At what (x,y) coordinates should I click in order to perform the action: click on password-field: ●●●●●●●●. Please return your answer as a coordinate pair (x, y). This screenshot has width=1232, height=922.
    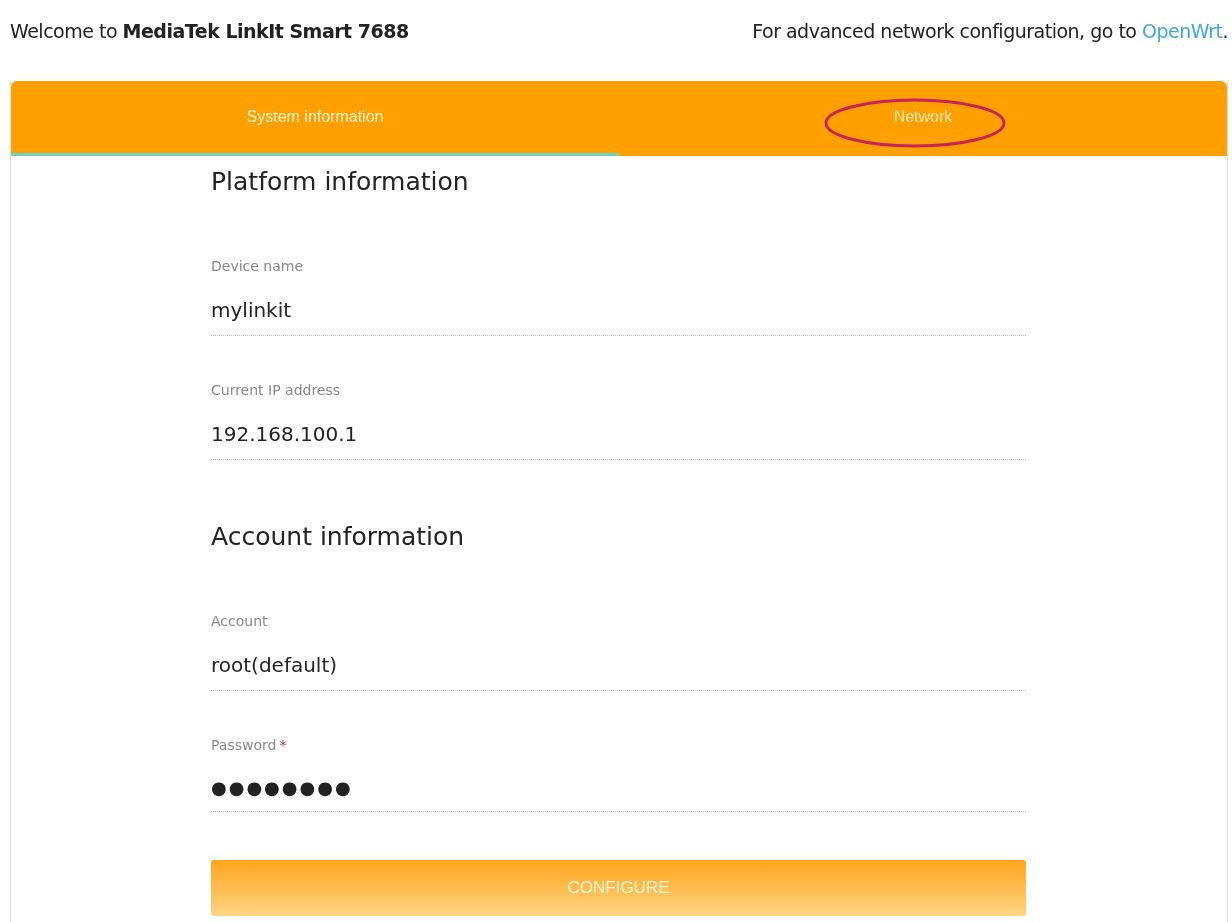
    Looking at the image, I should click on (618, 794).